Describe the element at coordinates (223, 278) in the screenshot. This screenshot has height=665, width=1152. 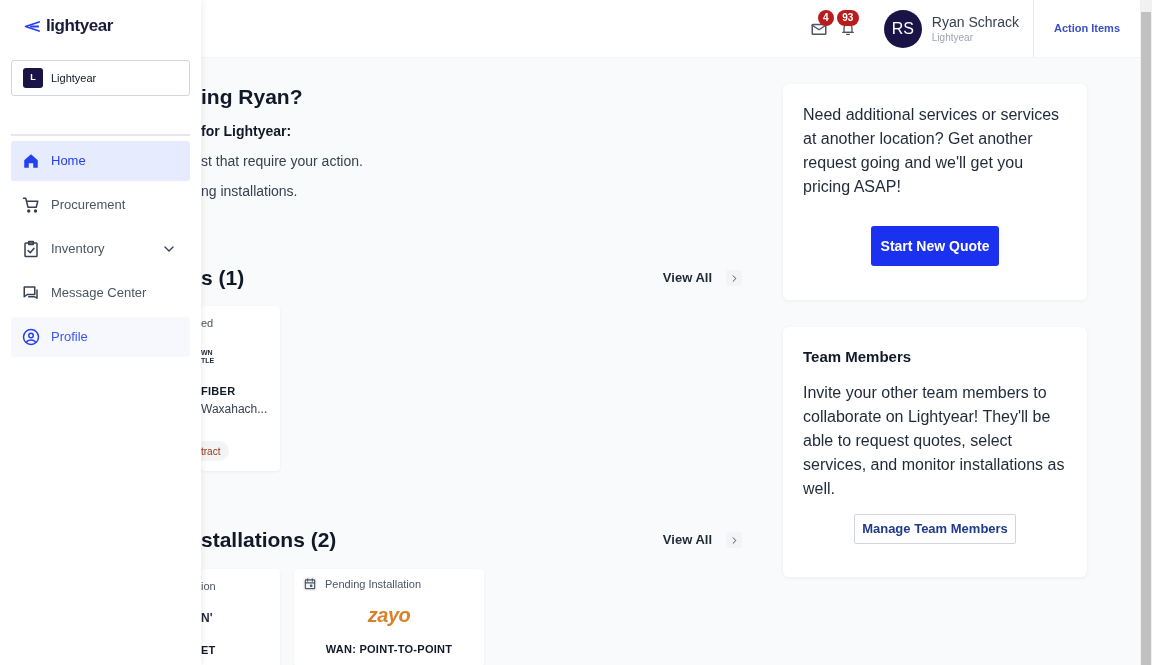
I see `section-heading: s (1)` at that location.